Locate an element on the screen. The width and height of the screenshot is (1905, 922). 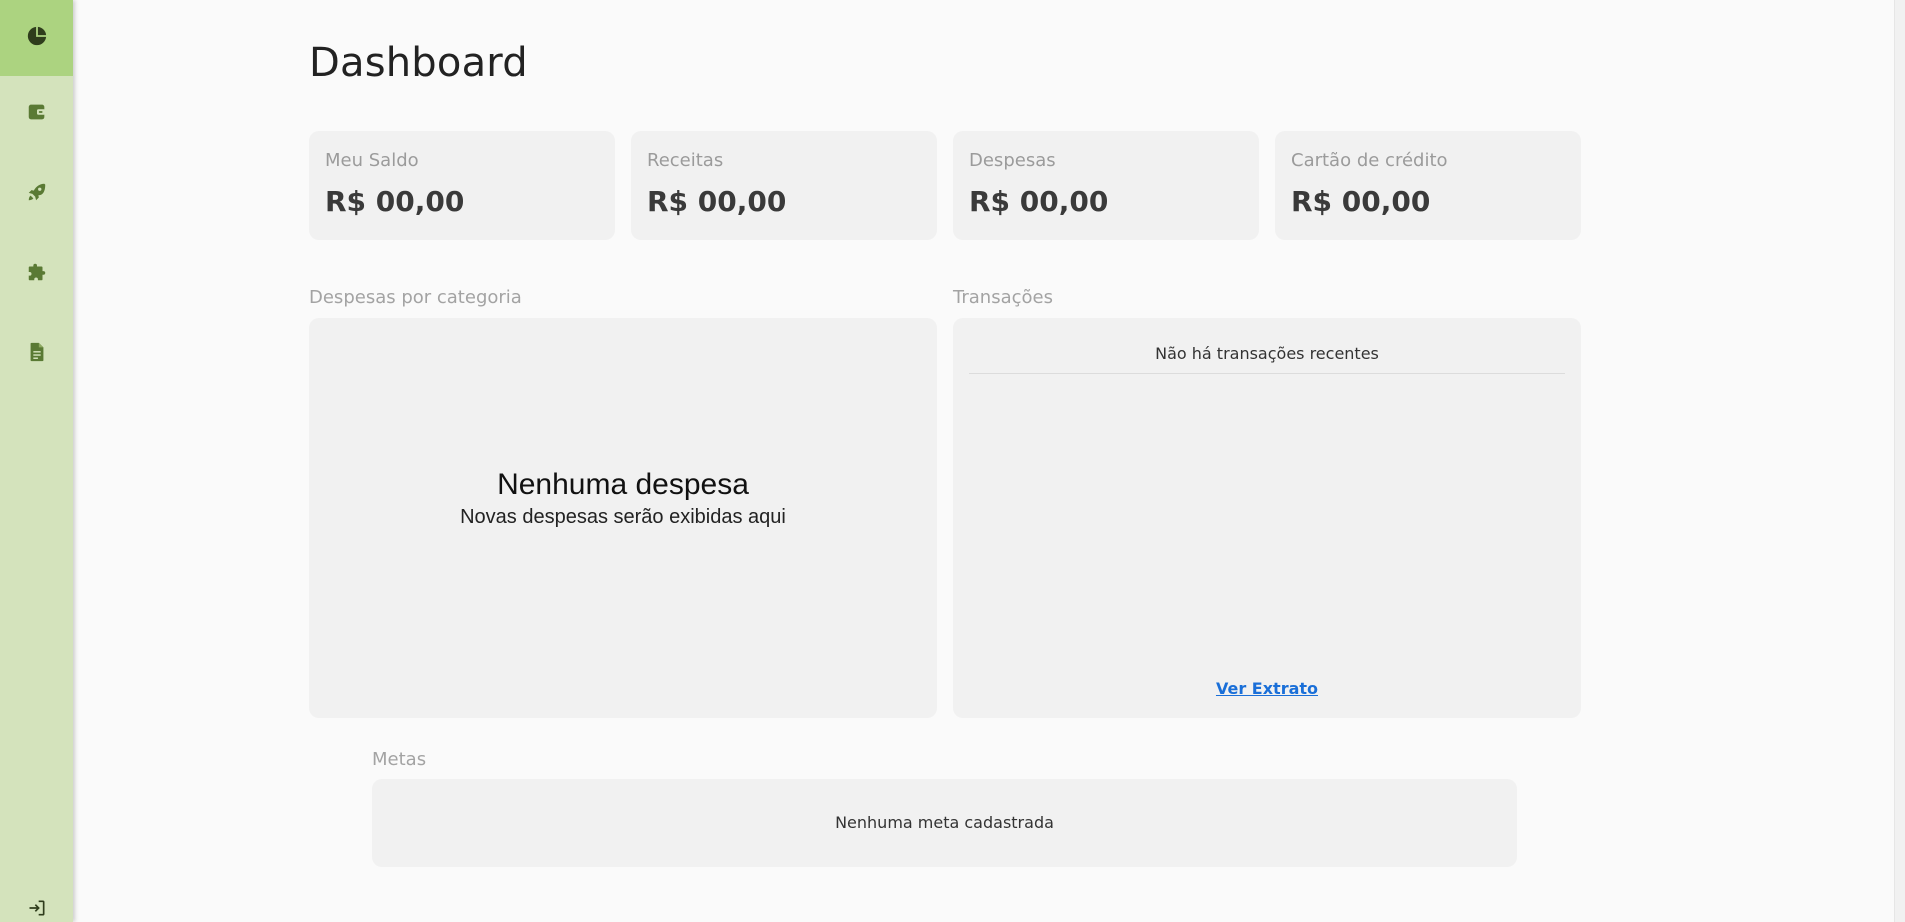
puzzle-icon is located at coordinates (37, 274).